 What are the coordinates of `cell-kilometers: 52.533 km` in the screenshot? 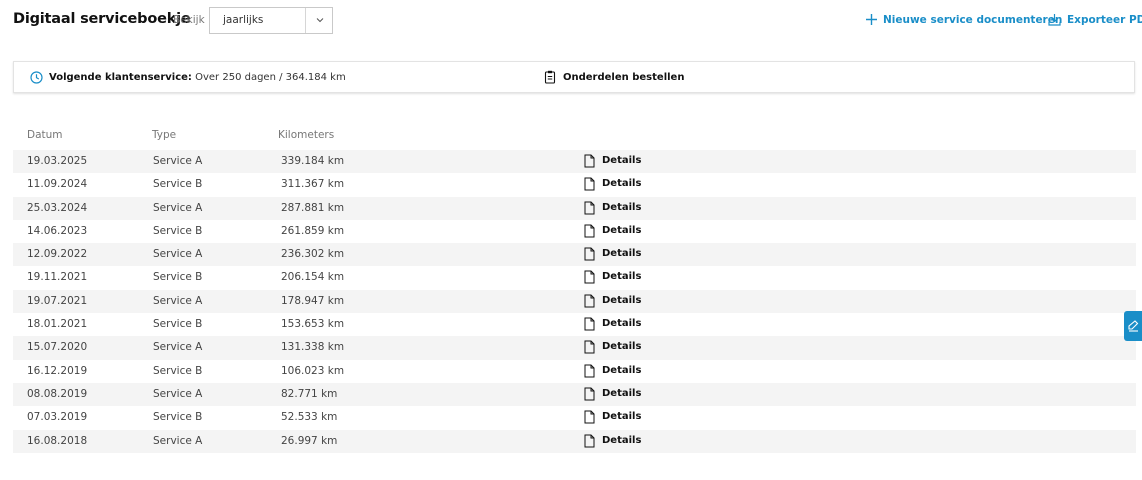 It's located at (309, 417).